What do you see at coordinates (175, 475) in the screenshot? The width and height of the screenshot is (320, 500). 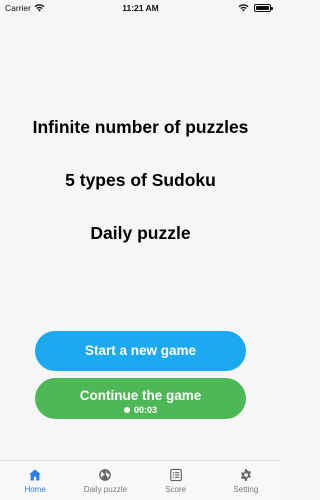 I see `score-list-icon` at bounding box center [175, 475].